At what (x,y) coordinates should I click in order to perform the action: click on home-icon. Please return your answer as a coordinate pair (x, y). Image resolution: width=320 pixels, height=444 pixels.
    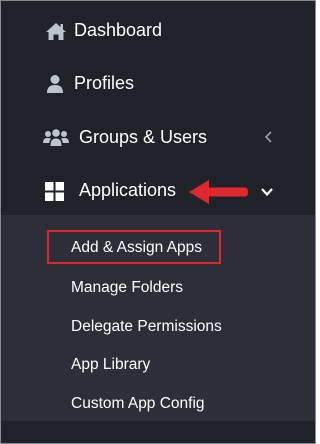
    Looking at the image, I should click on (56, 31).